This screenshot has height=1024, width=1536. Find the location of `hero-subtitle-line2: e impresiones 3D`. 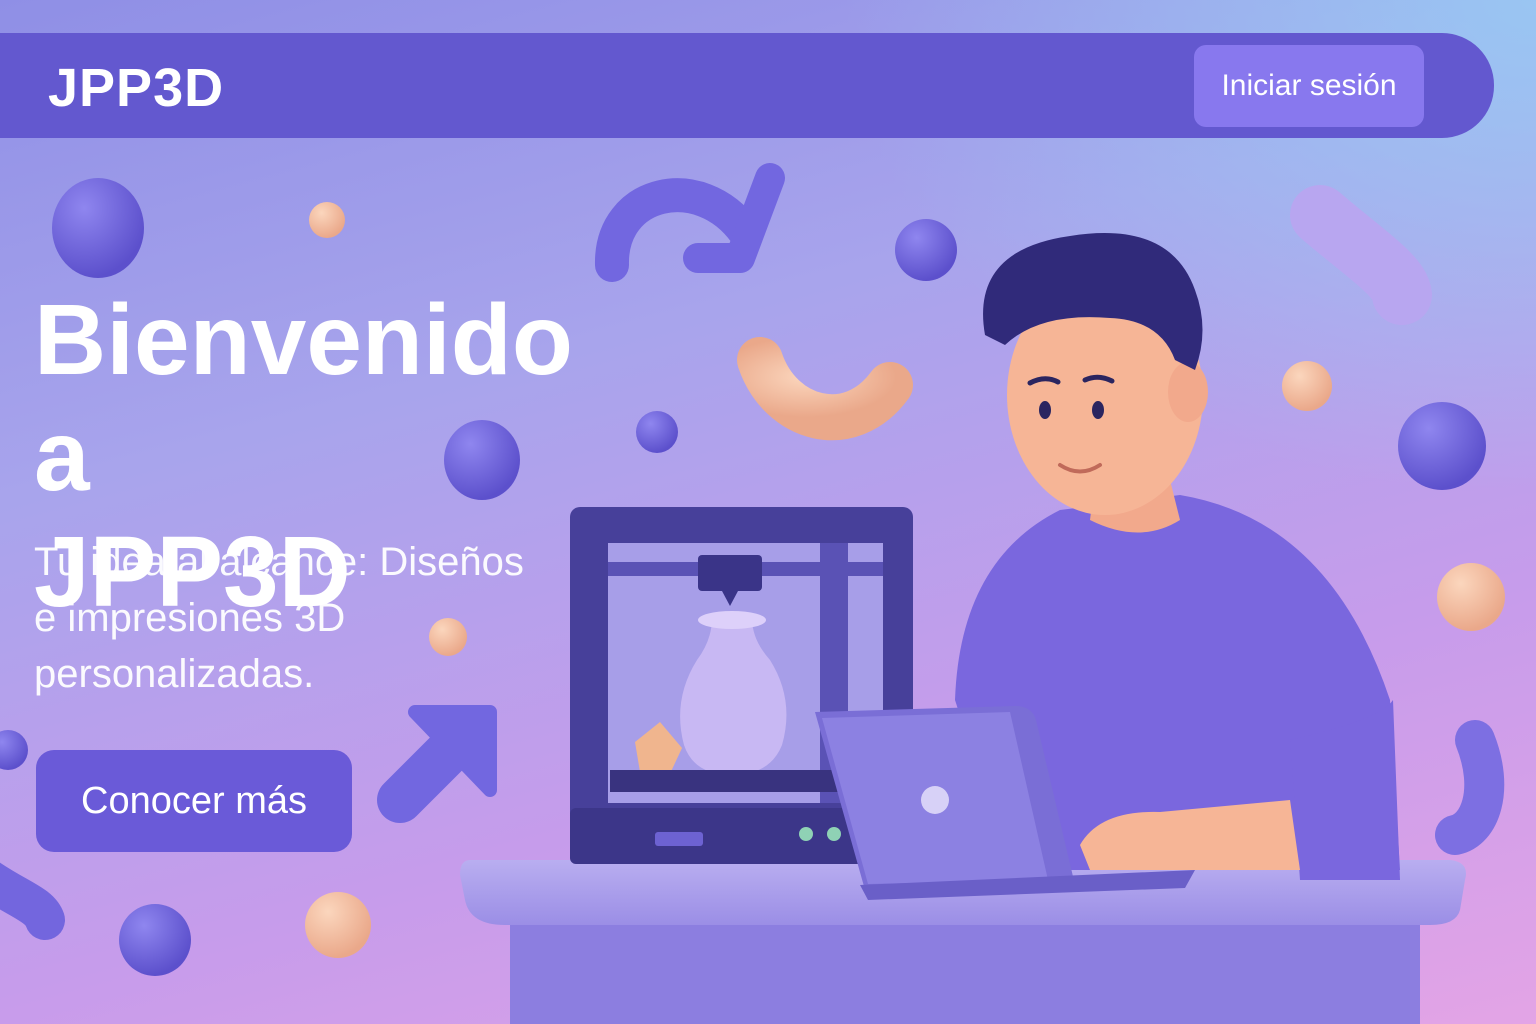

hero-subtitle-line2: e impresiones 3D is located at coordinates (190, 618).